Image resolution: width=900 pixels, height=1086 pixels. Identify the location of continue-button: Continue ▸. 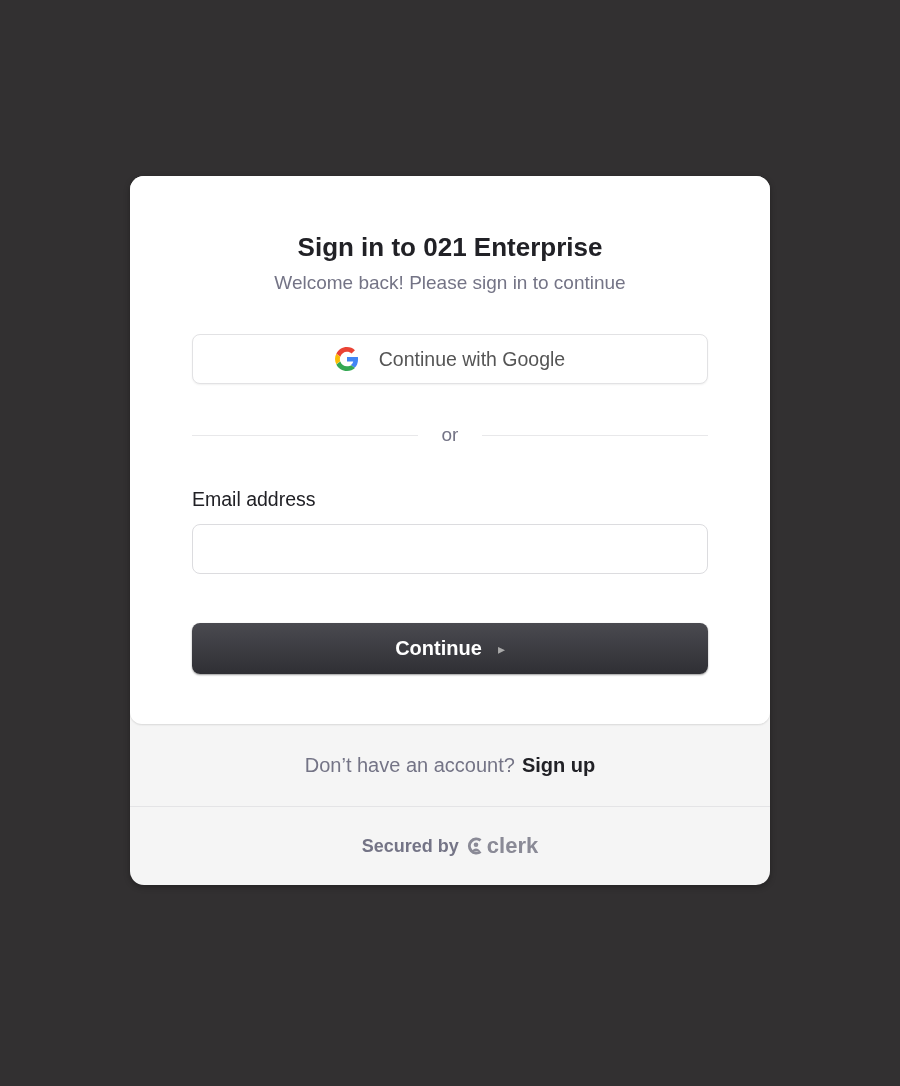
(450, 648).